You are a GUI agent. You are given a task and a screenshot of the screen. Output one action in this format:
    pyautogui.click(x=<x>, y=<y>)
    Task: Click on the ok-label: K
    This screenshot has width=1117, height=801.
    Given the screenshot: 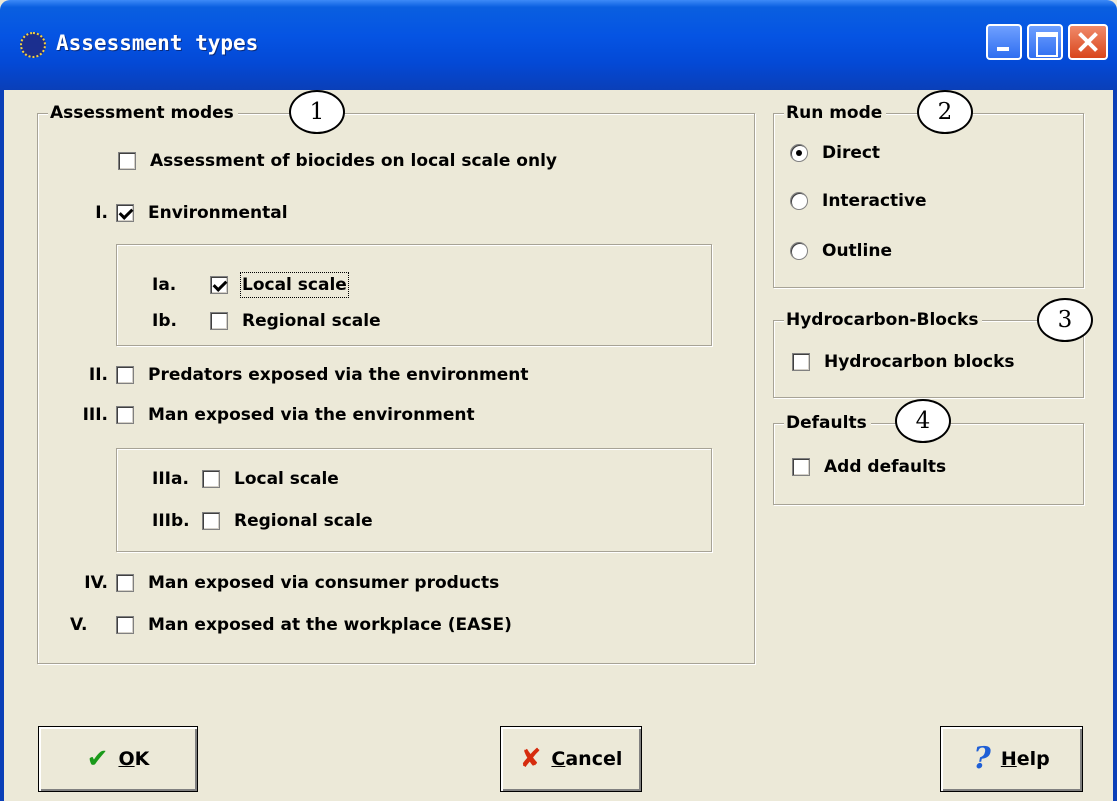 What is the action you would take?
    pyautogui.click(x=142, y=759)
    